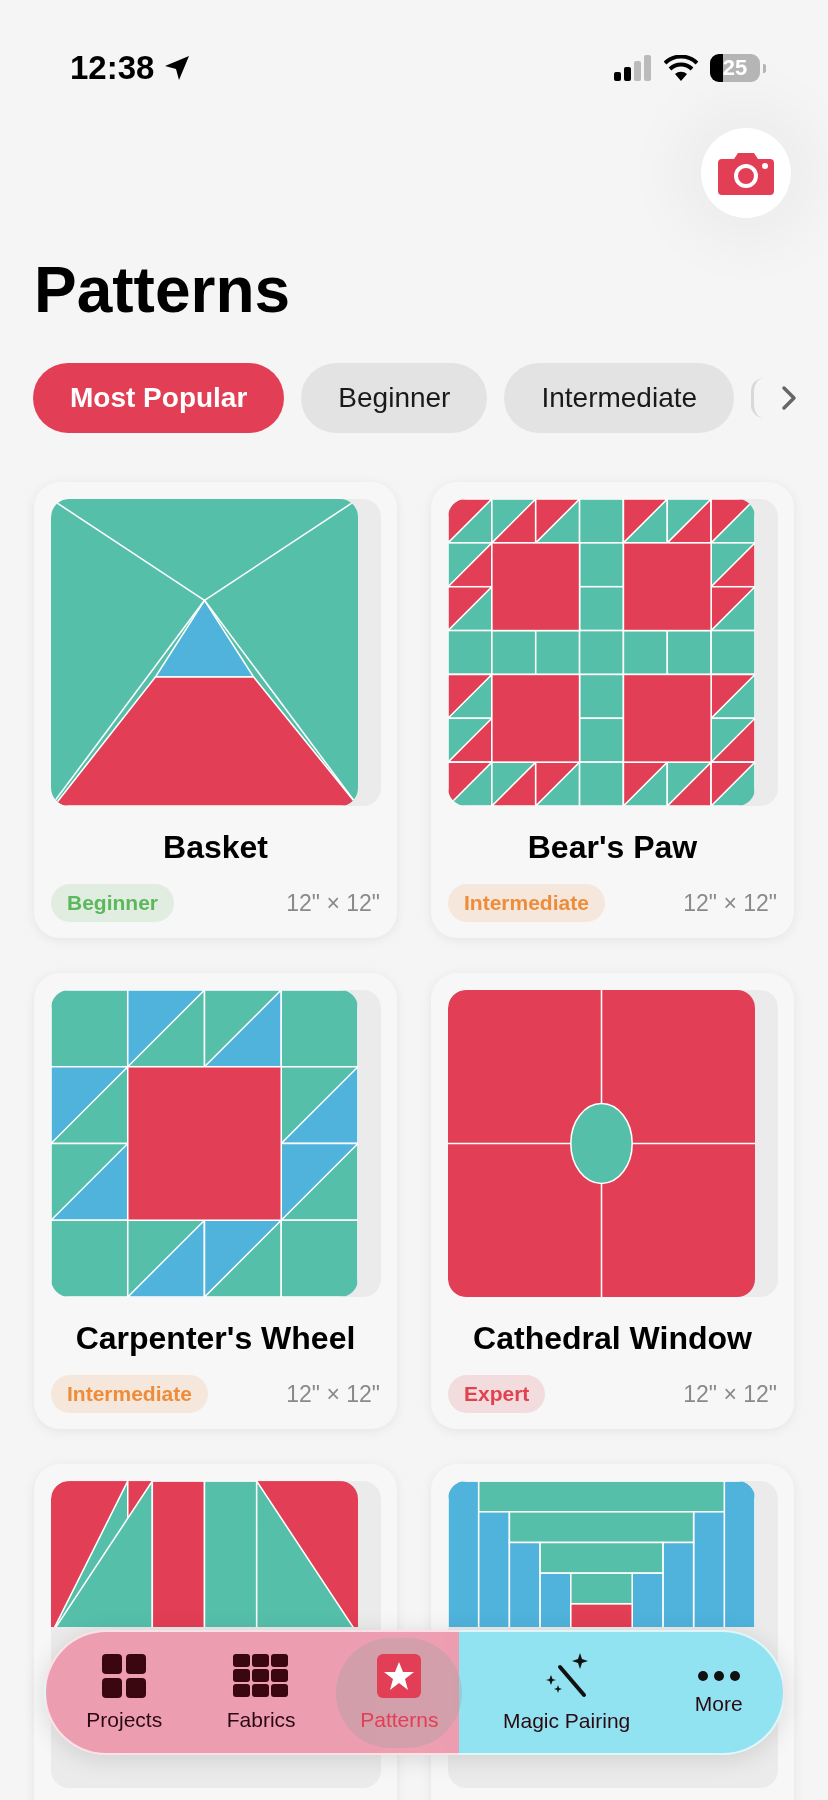  What do you see at coordinates (746, 173) in the screenshot?
I see `camera-icon` at bounding box center [746, 173].